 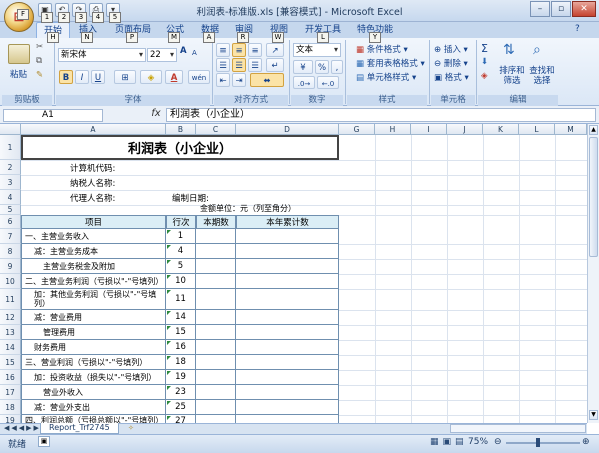 What do you see at coordinates (10, 236) in the screenshot?
I see `row-header: 7` at bounding box center [10, 236].